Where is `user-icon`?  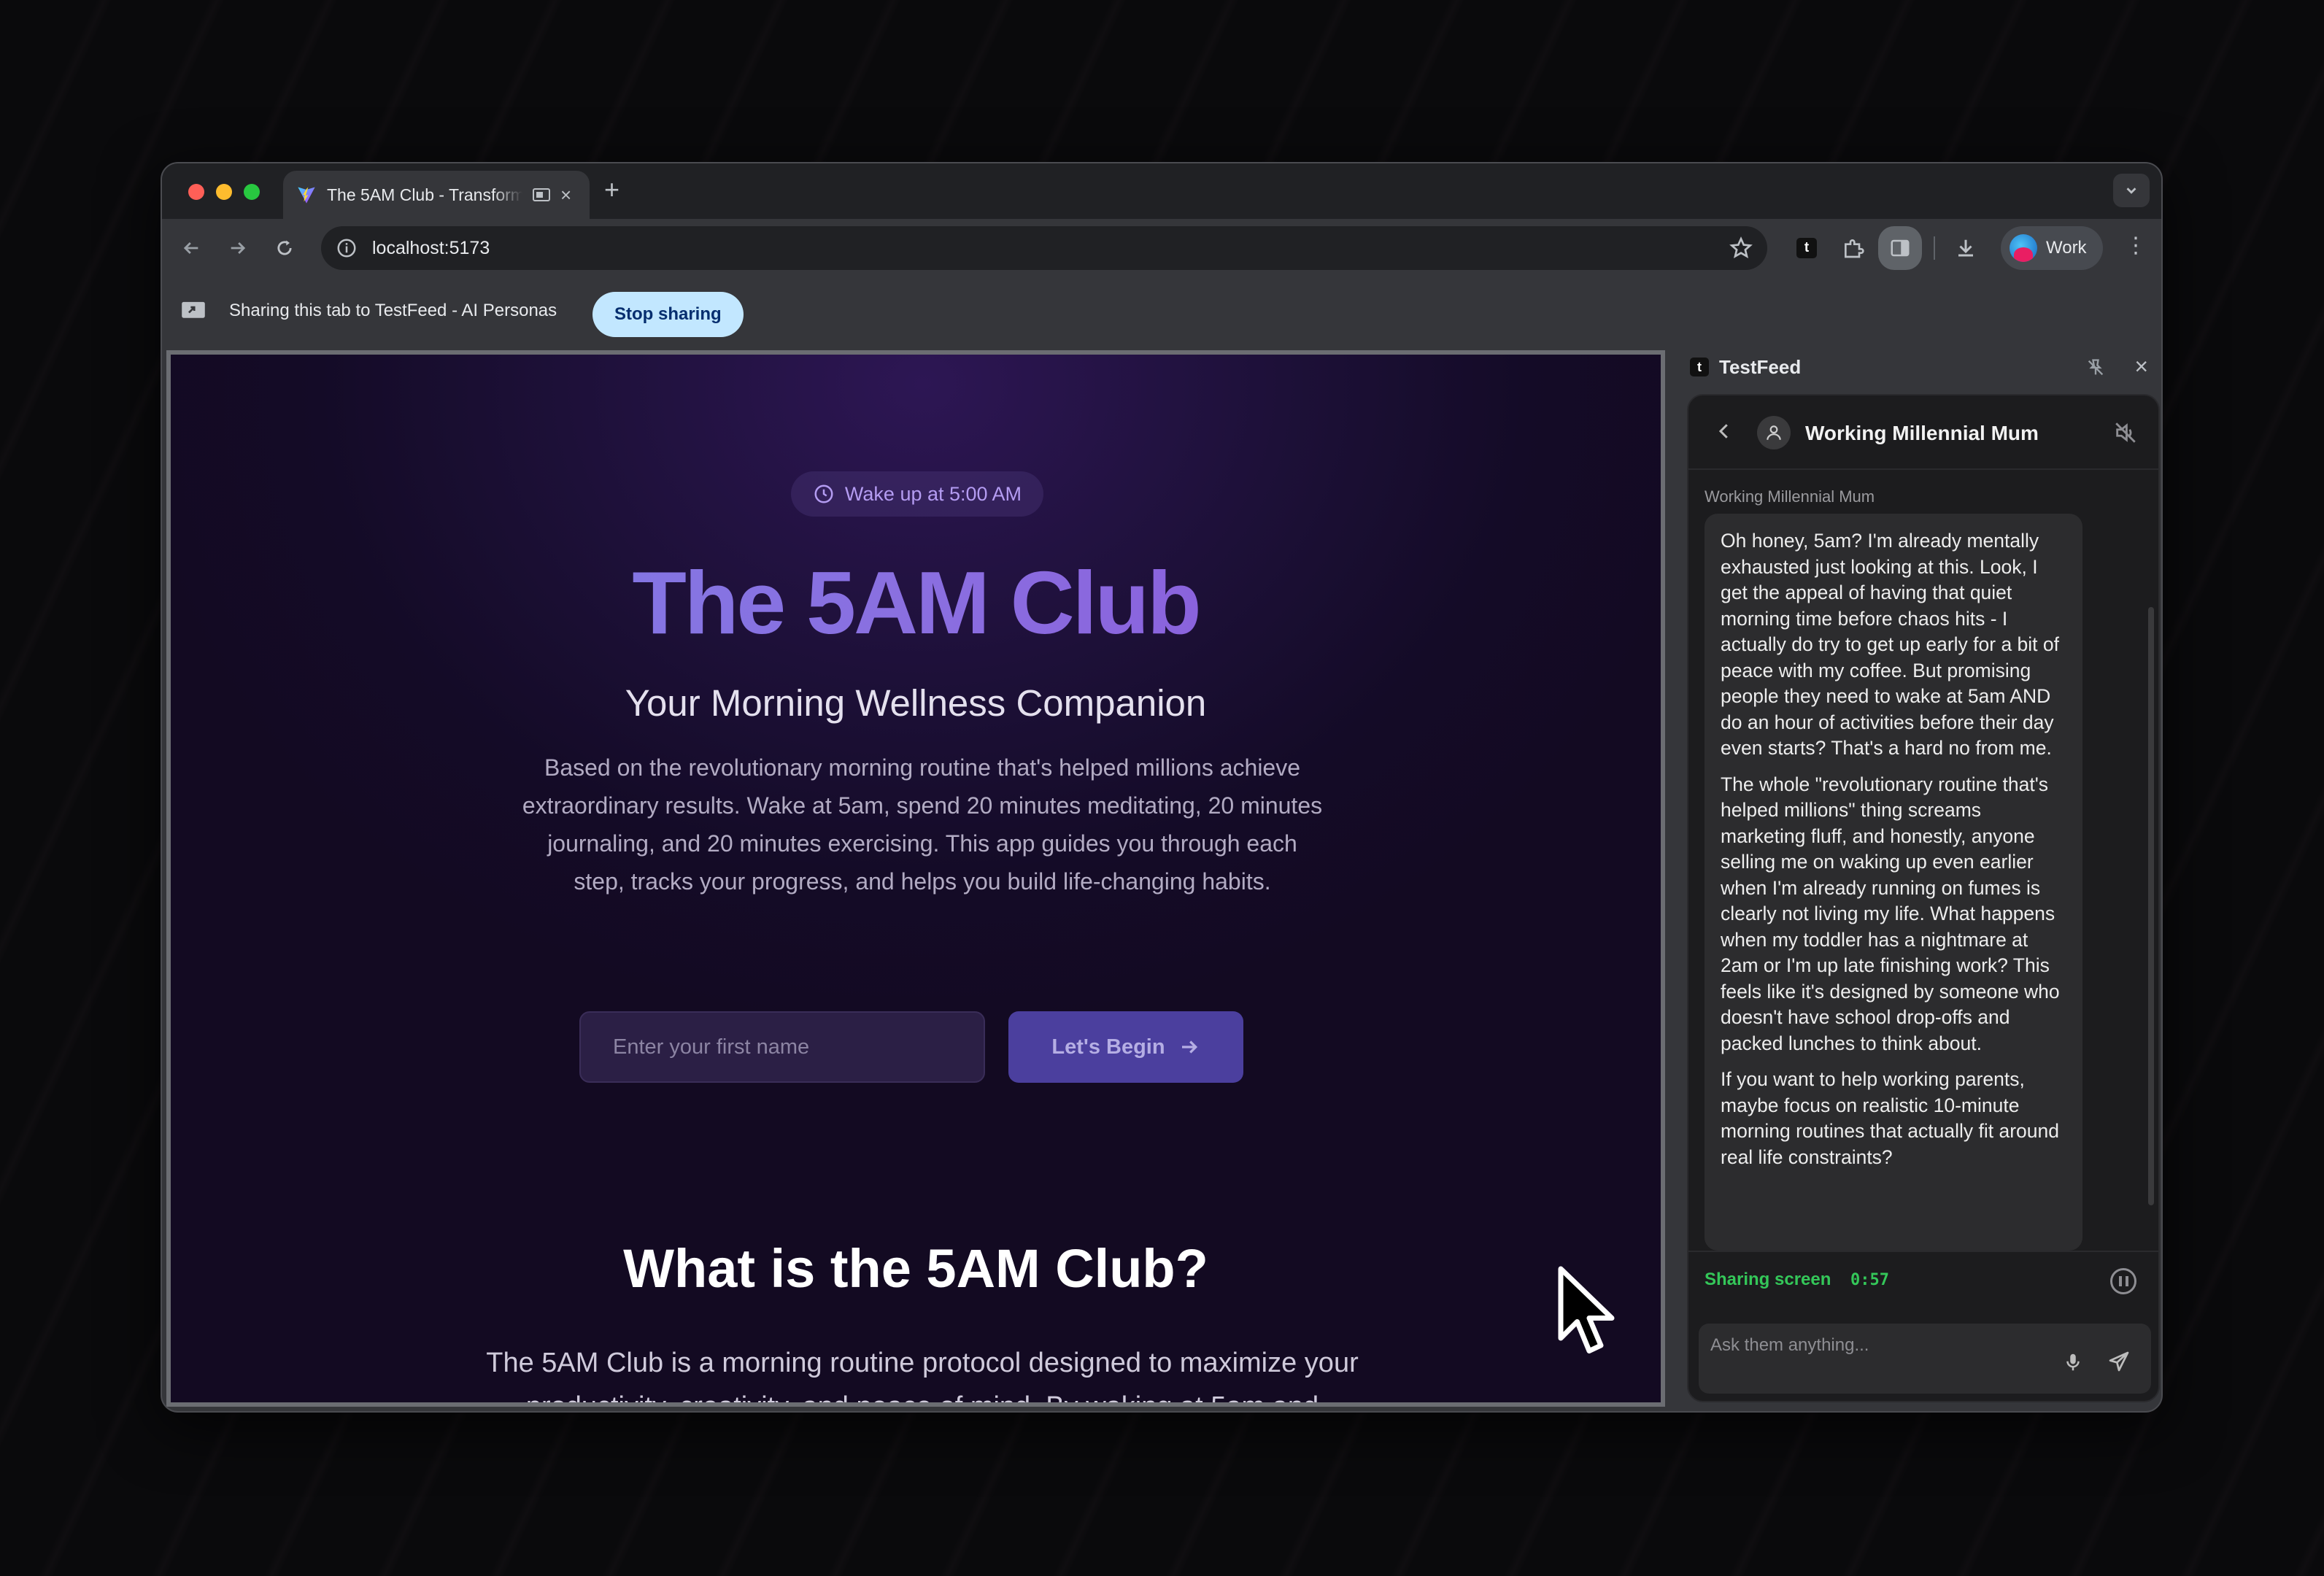 user-icon is located at coordinates (1774, 432).